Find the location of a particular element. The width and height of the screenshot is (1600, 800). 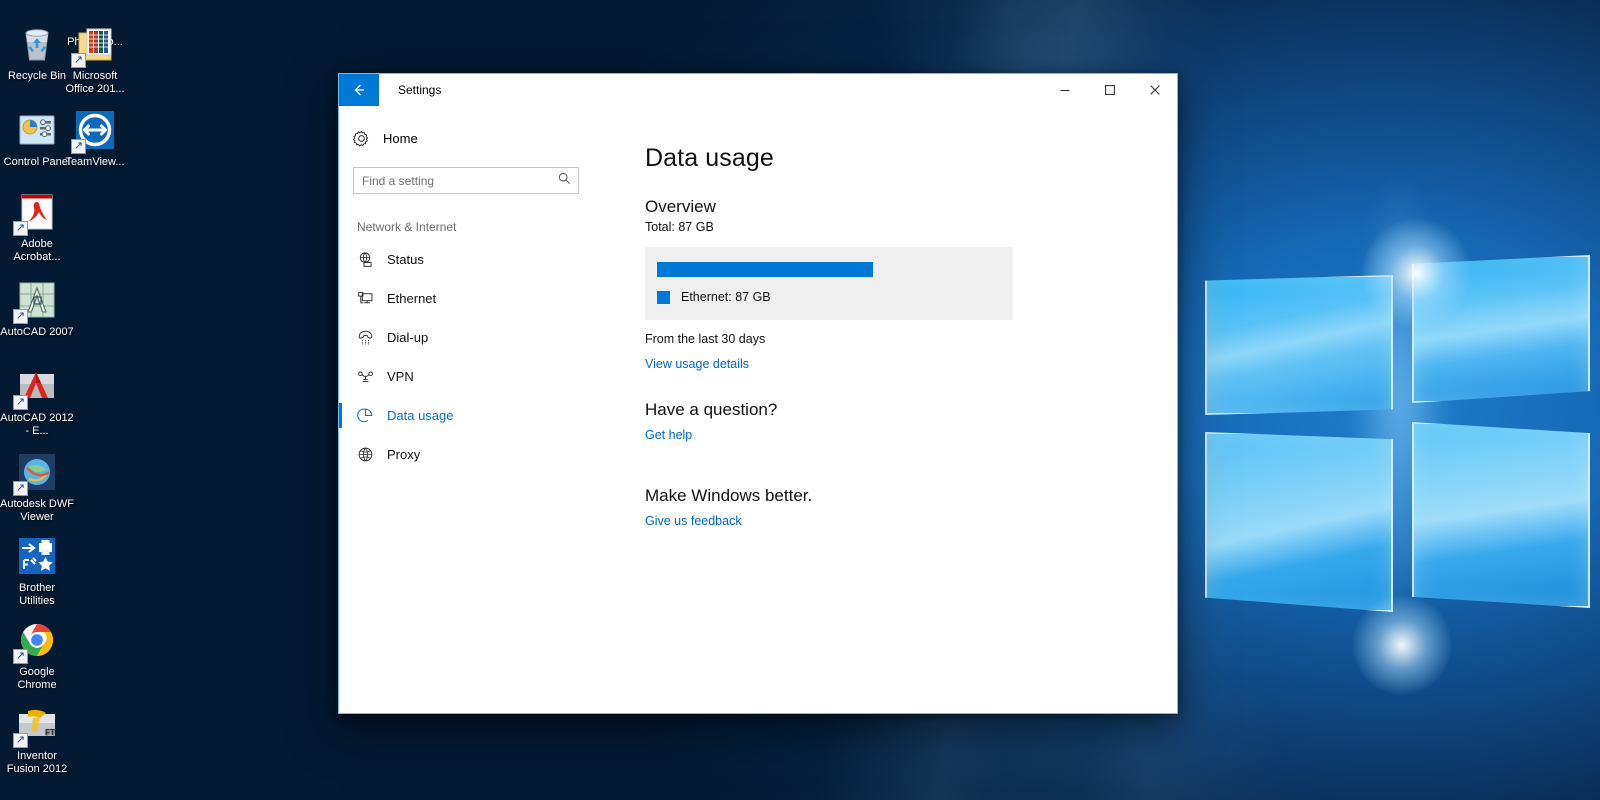

window-controls is located at coordinates (1109, 90).